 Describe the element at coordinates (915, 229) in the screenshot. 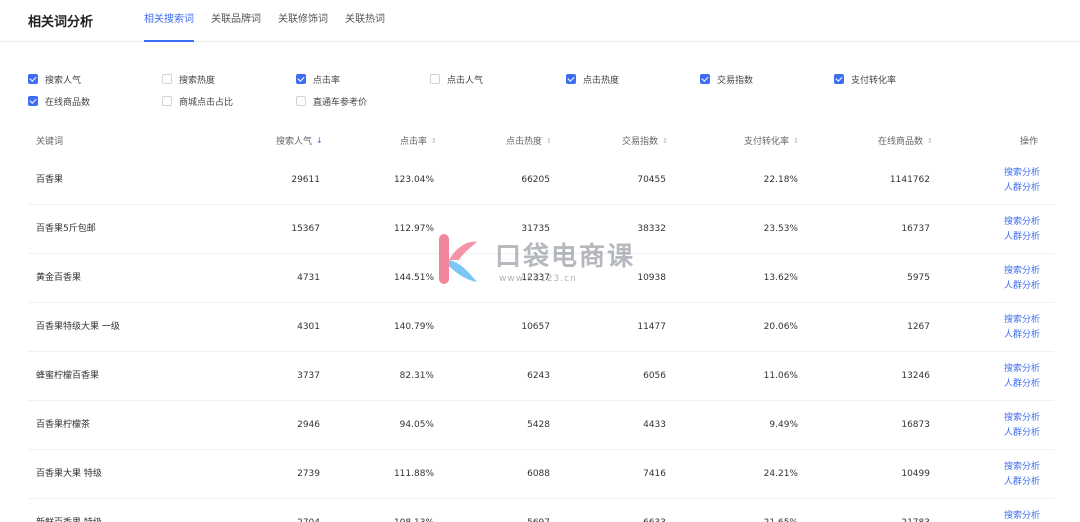

I see `cell-online-items: 16737` at that location.